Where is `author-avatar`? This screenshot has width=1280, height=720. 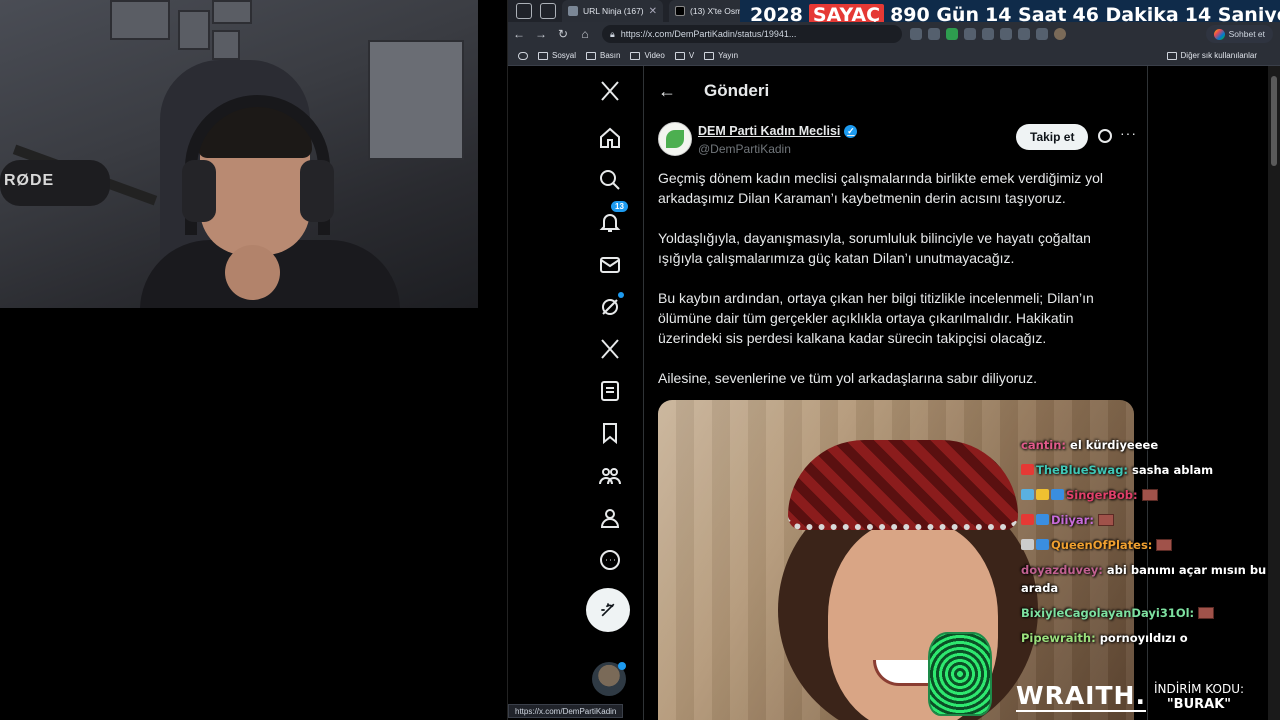 author-avatar is located at coordinates (675, 139).